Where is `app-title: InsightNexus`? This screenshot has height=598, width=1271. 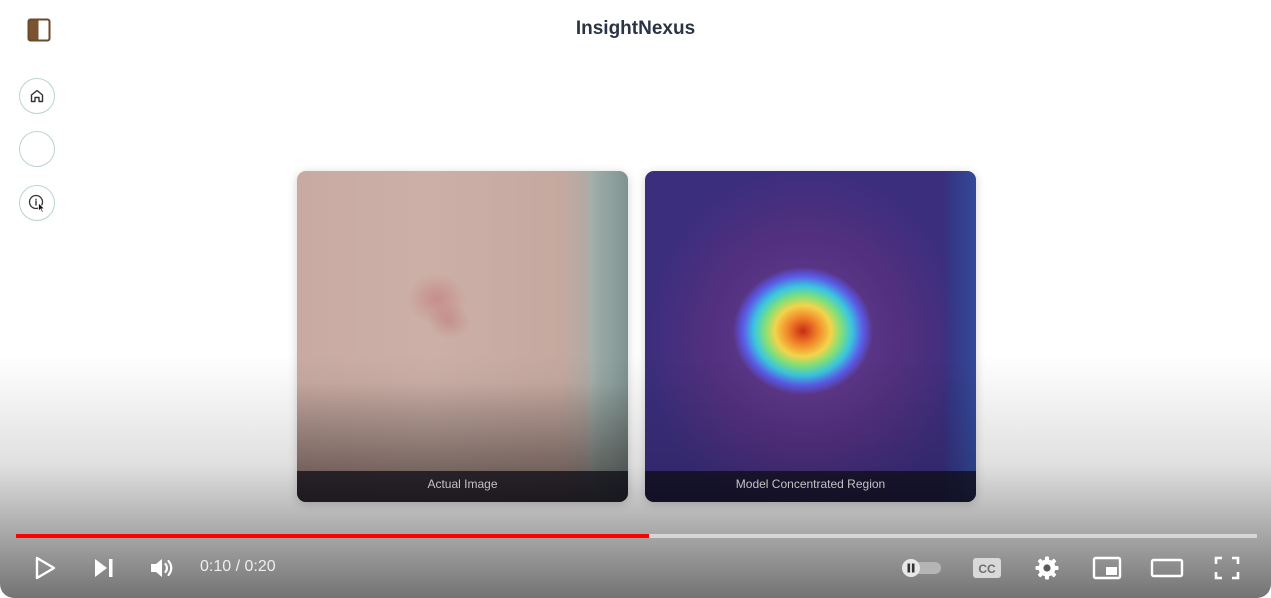
app-title: InsightNexus is located at coordinates (635, 28).